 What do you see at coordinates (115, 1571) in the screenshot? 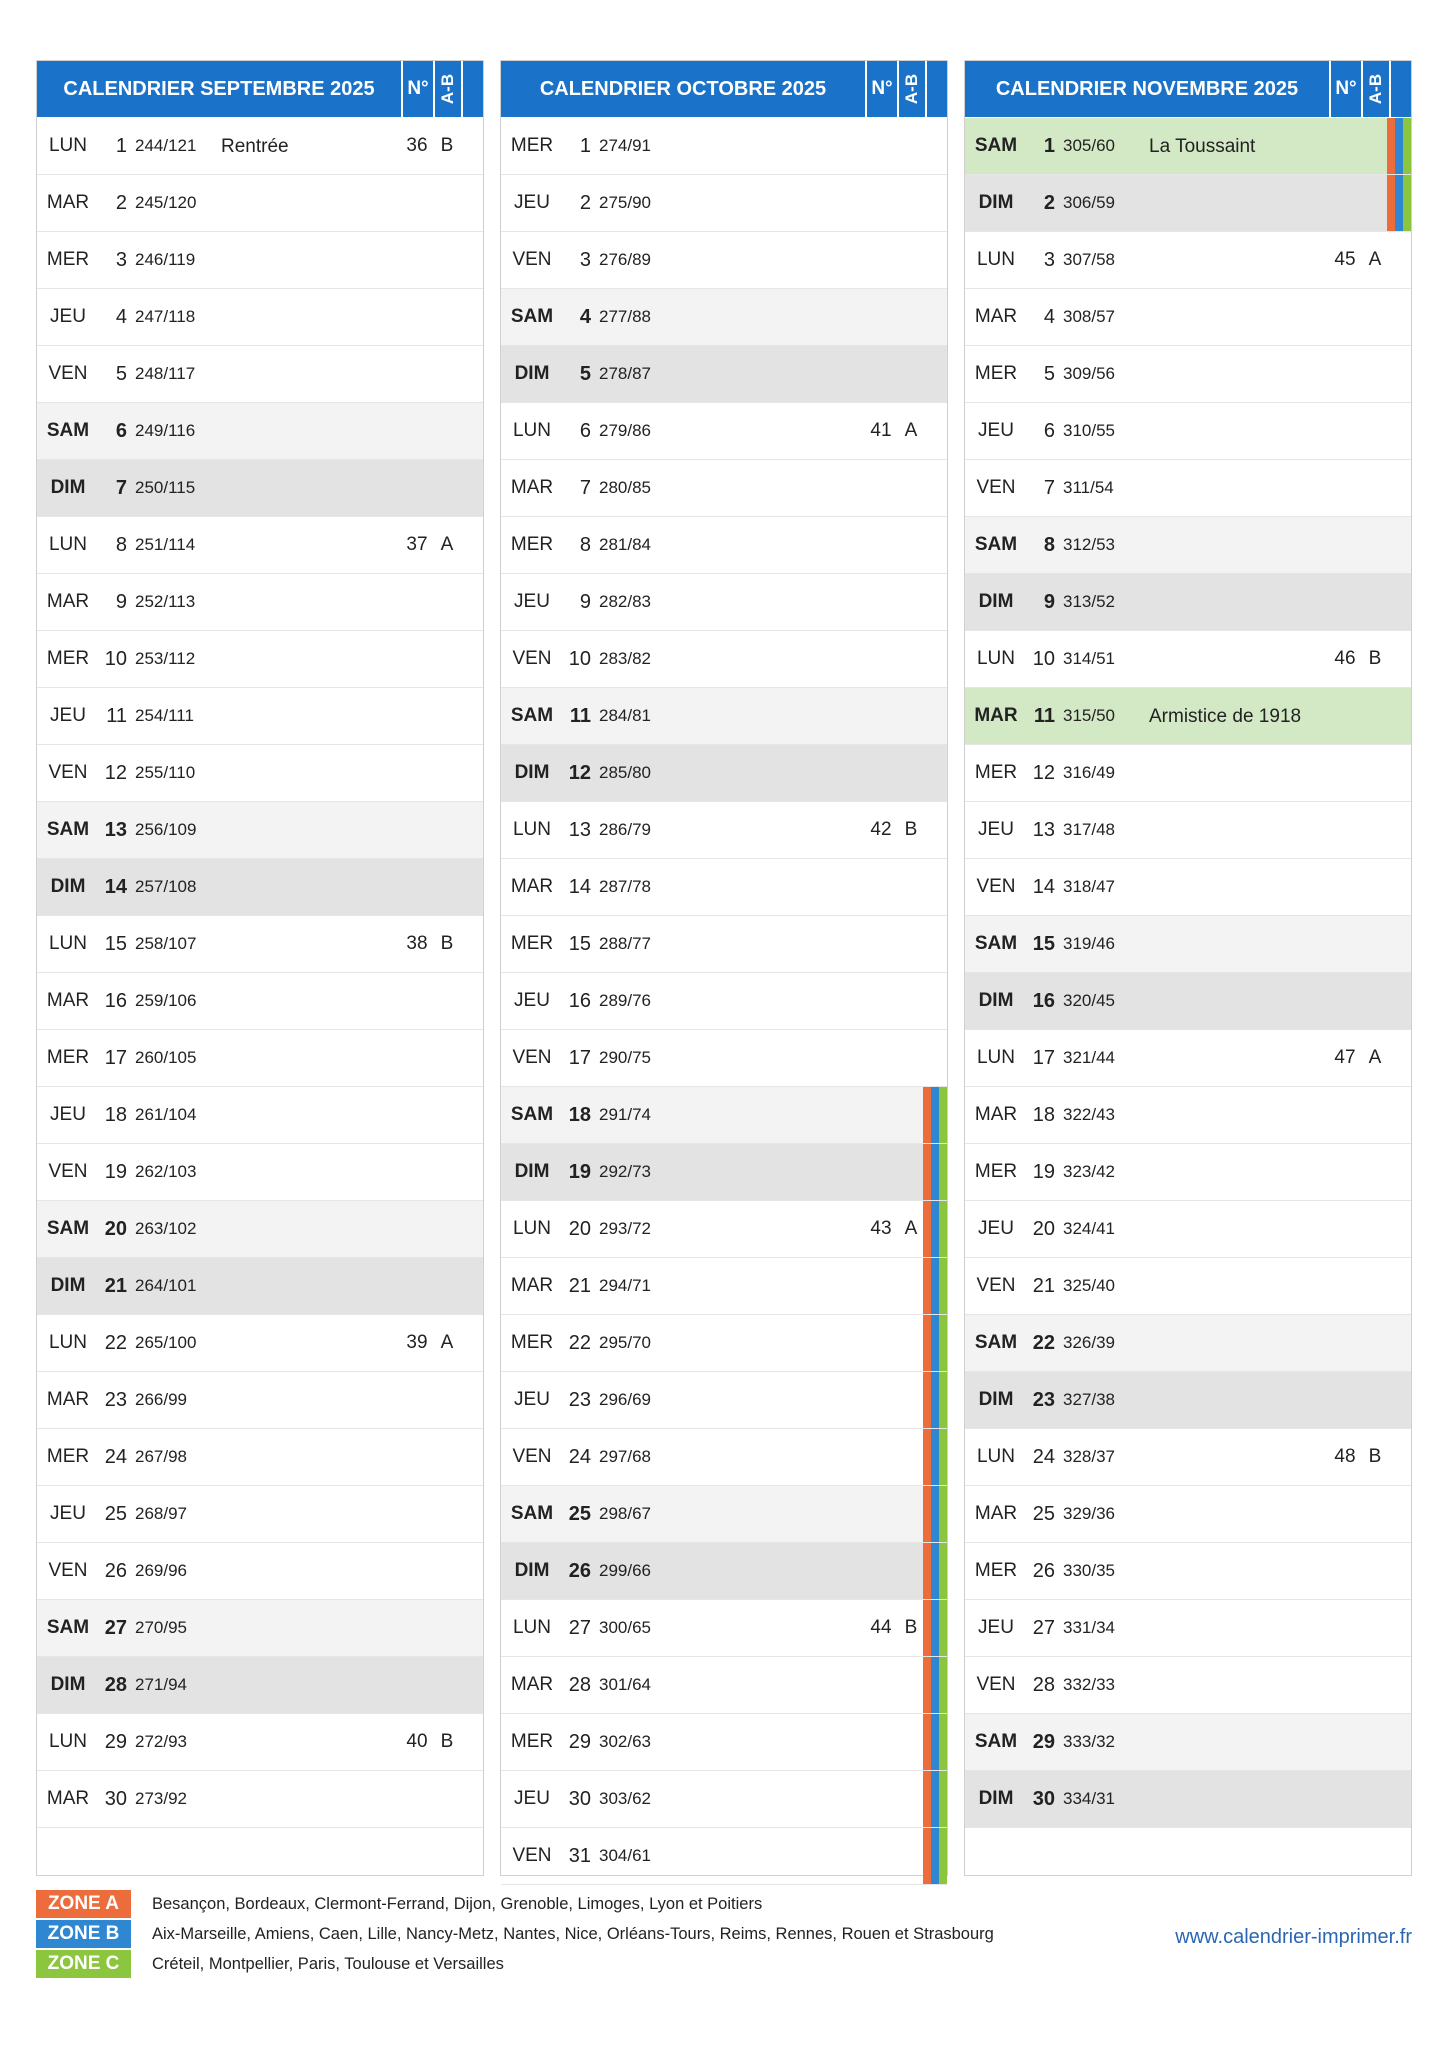
I see `day-number: 26` at bounding box center [115, 1571].